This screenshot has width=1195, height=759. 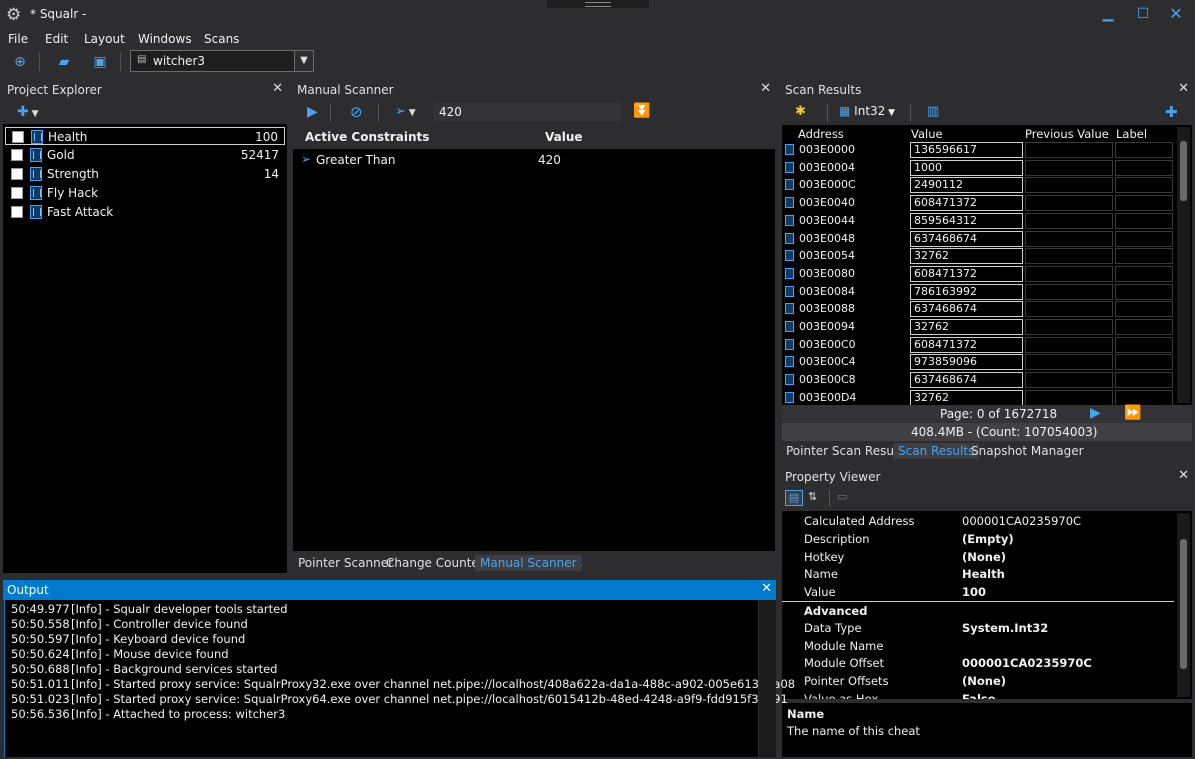 What do you see at coordinates (978, 646) in the screenshot?
I see `property-row: Module Name` at bounding box center [978, 646].